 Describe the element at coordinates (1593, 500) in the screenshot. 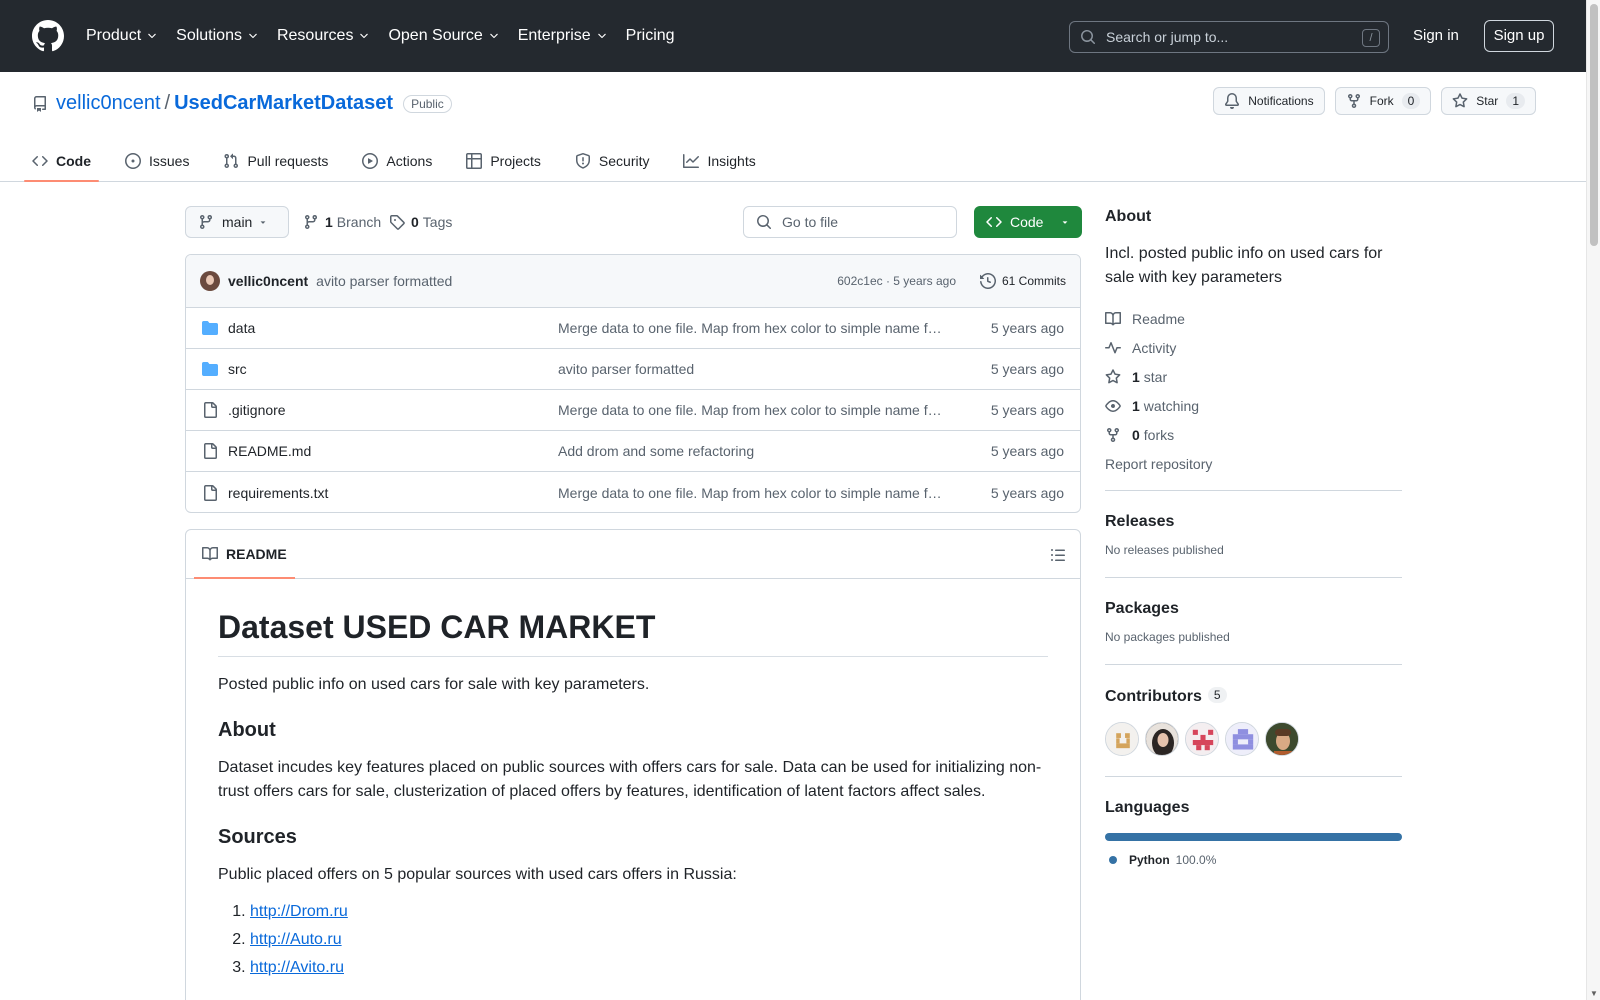

I see `page-scrollbar: ▼` at that location.